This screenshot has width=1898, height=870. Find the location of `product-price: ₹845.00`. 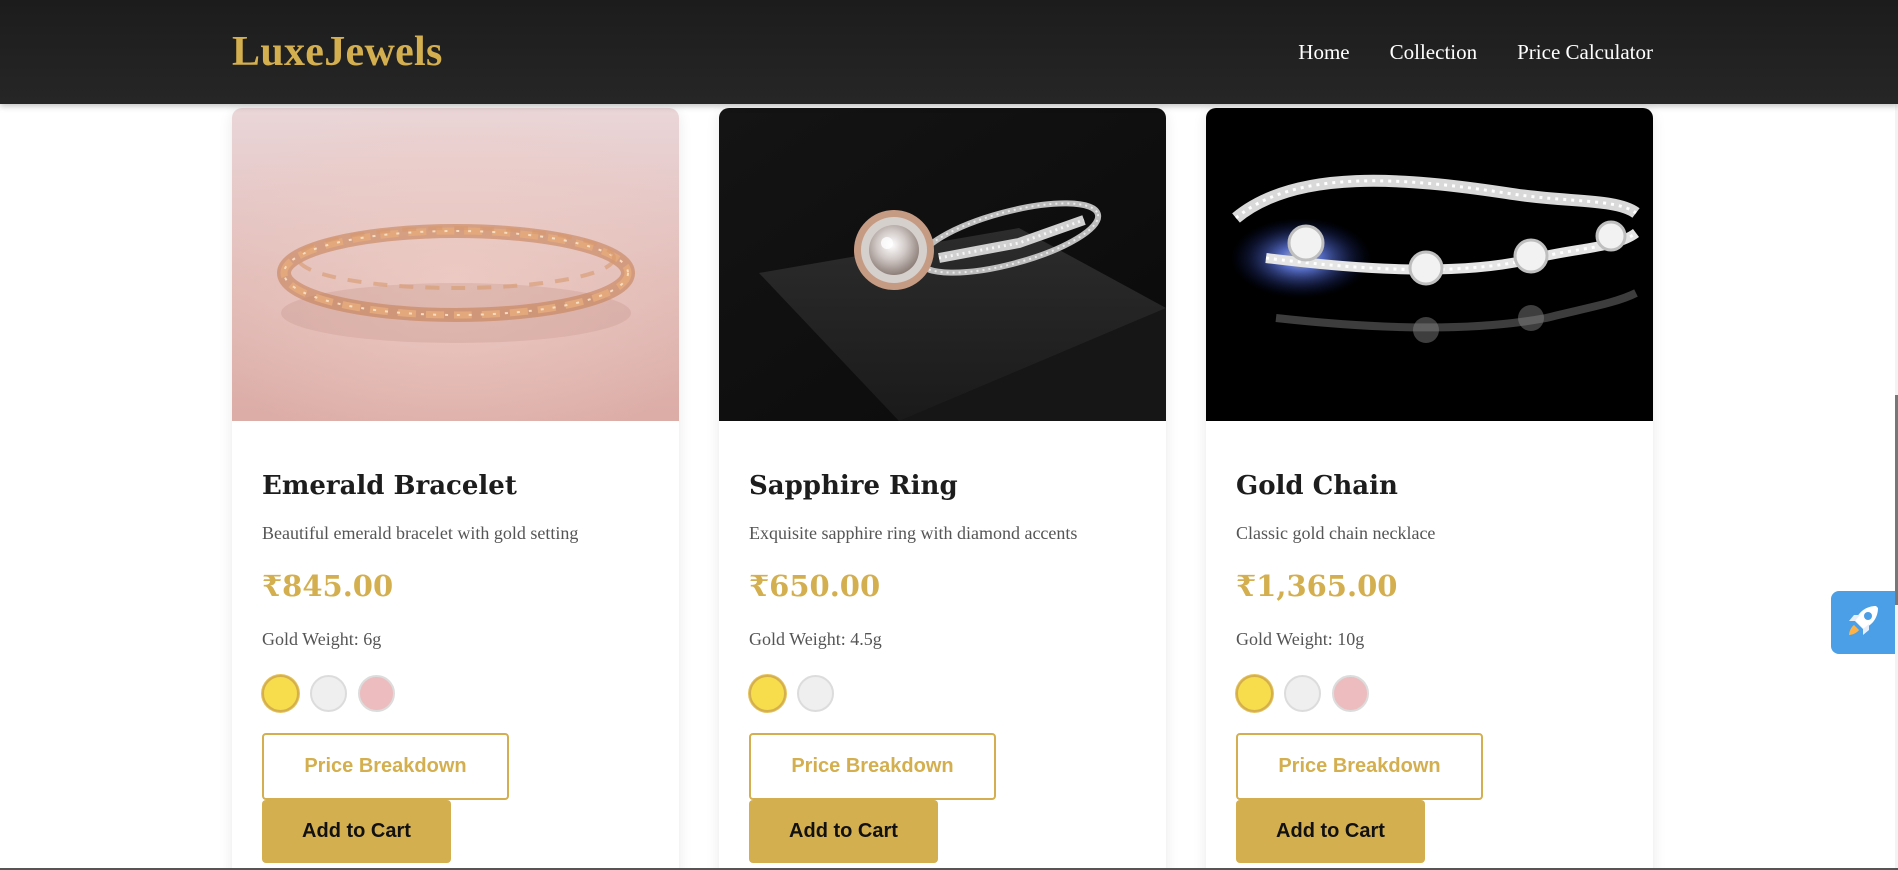

product-price: ₹845.00 is located at coordinates (328, 586).